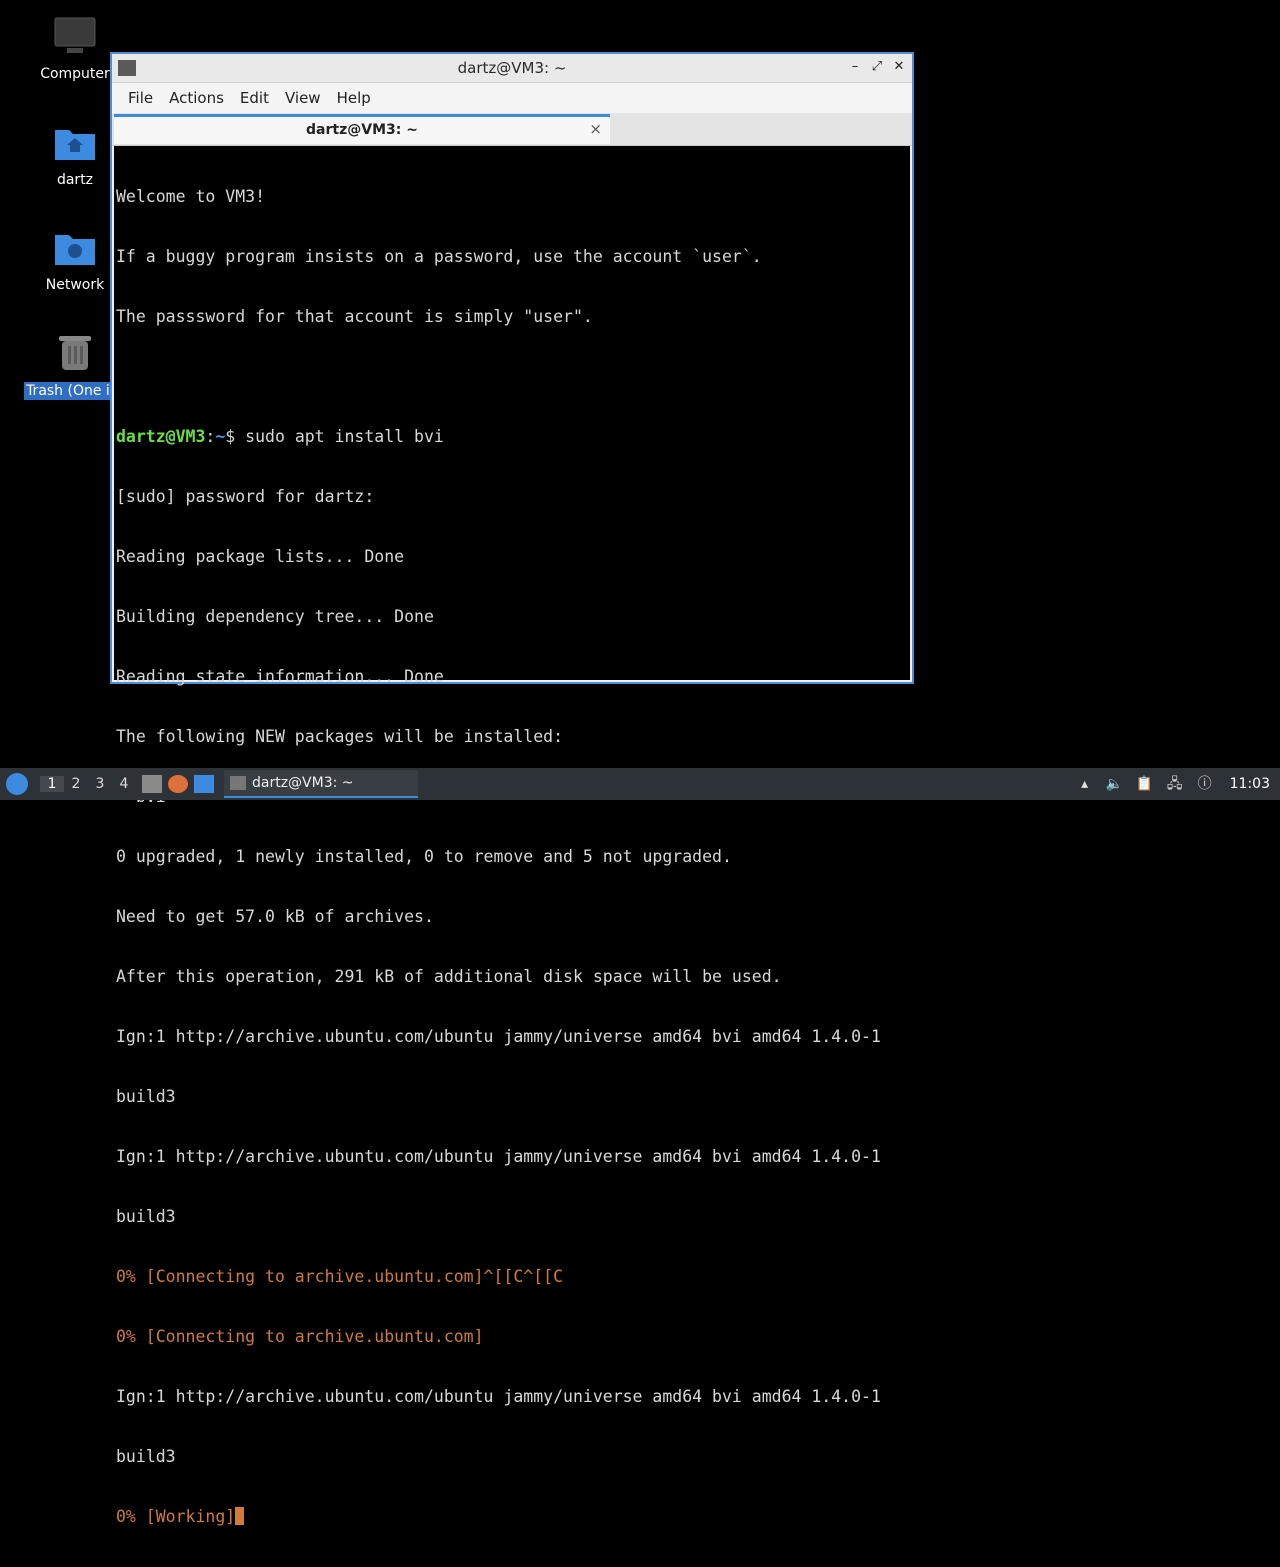  What do you see at coordinates (52, 784) in the screenshot?
I see `workspace-1: 1` at bounding box center [52, 784].